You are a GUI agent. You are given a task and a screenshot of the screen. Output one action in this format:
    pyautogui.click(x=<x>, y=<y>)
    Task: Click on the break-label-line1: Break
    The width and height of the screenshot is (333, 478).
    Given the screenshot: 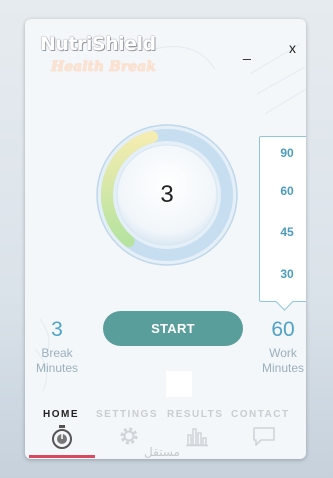 What is the action you would take?
    pyautogui.click(x=57, y=353)
    